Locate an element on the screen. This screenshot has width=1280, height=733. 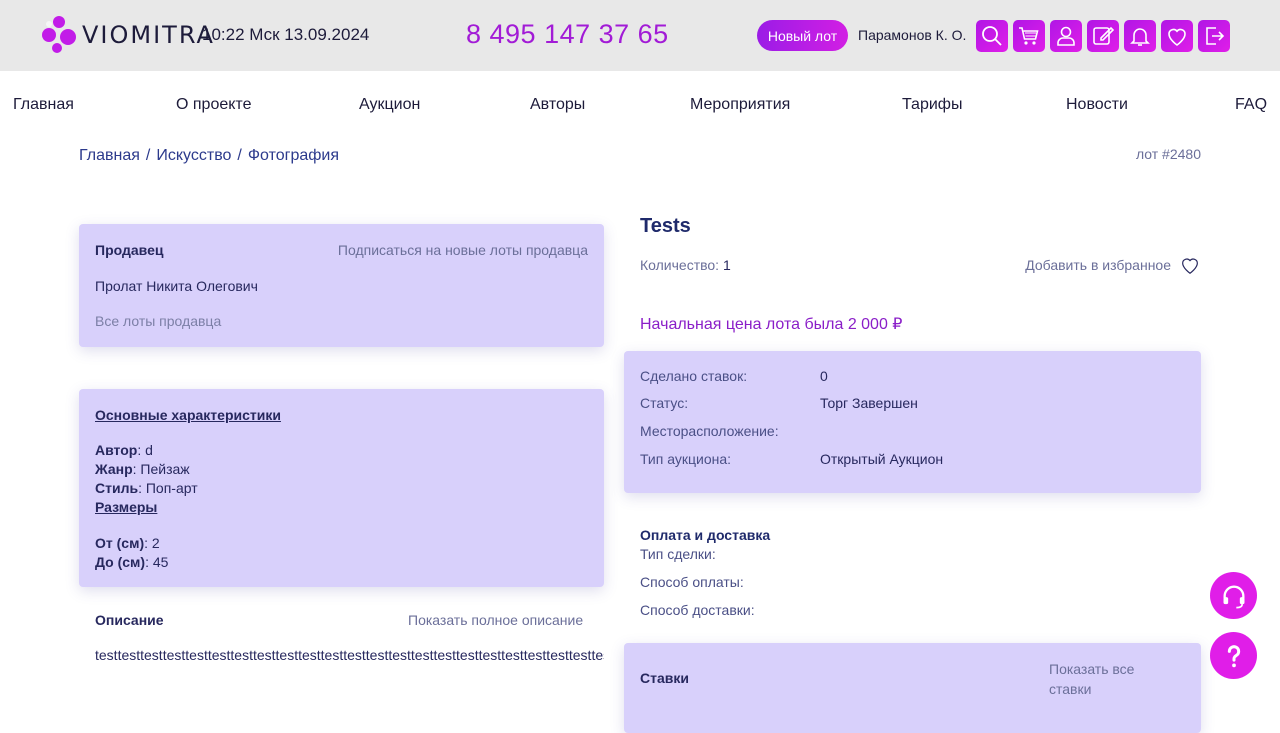
add-to-favorites: Добавить в избранное is located at coordinates (1113, 265).